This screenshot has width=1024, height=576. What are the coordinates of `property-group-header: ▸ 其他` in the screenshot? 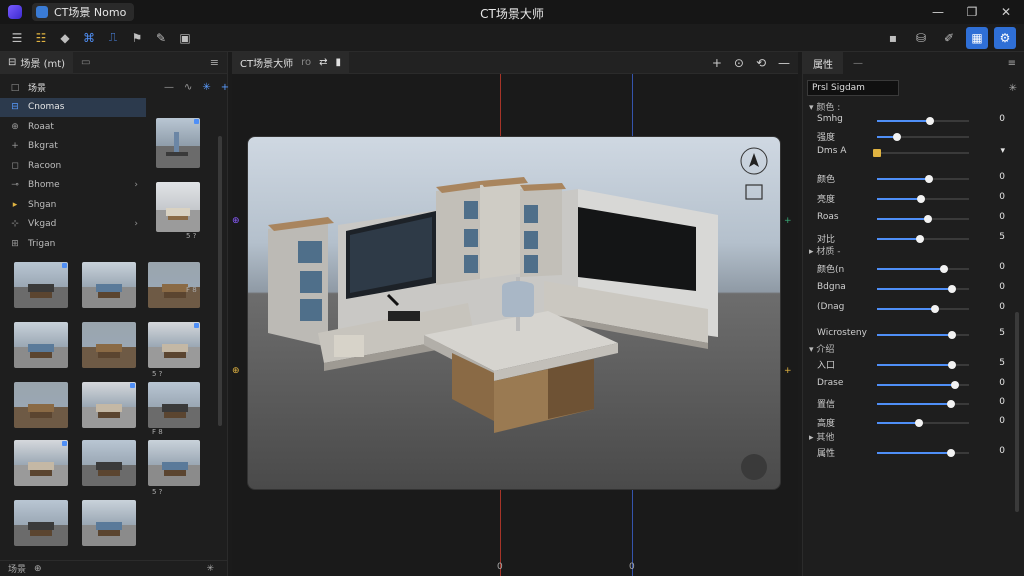 It's located at (821, 436).